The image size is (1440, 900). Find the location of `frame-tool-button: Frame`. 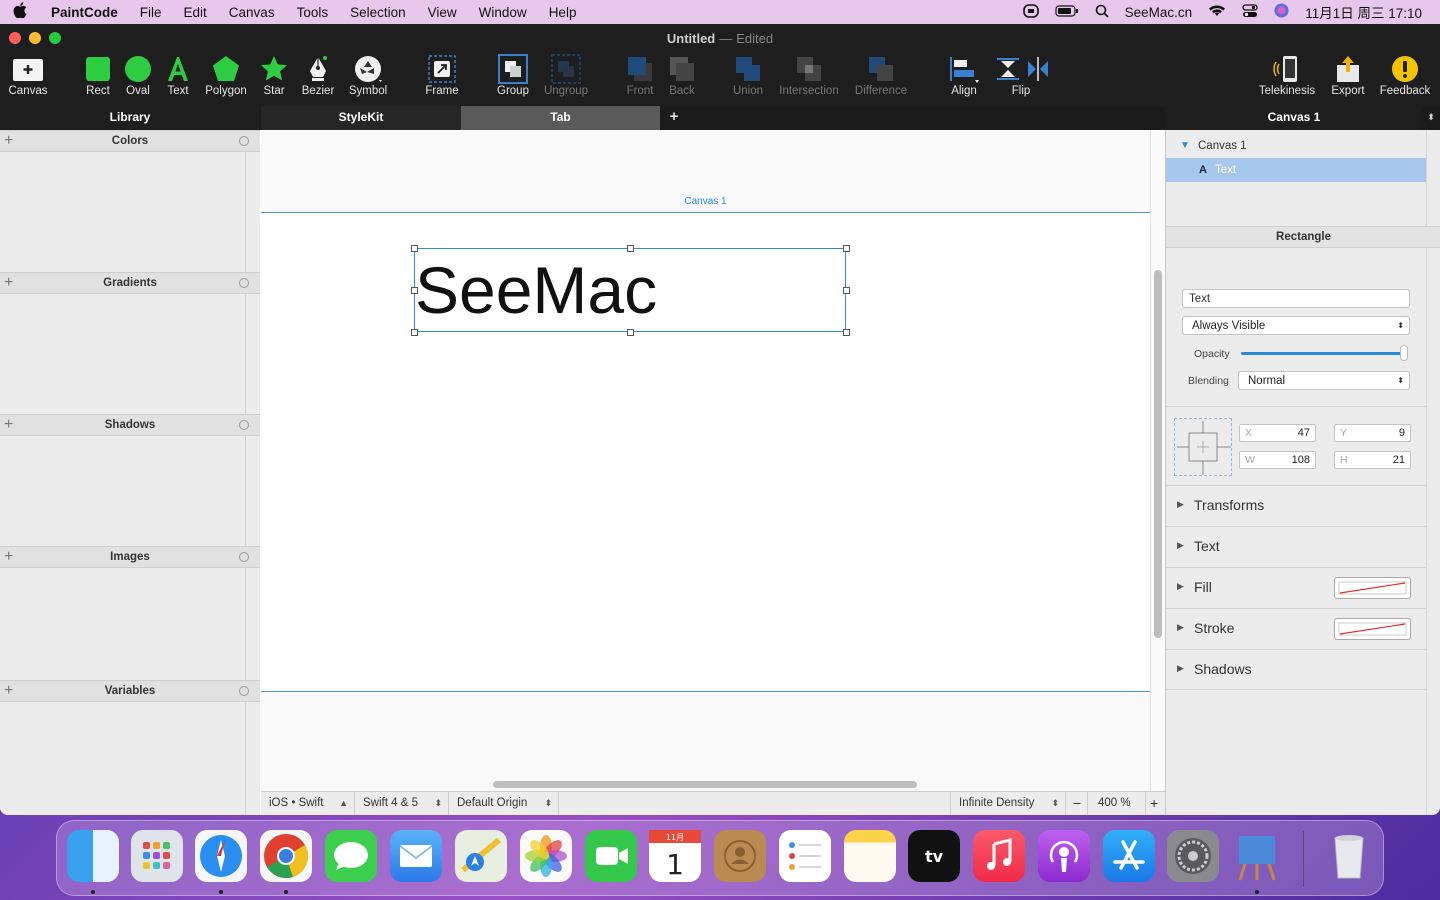

frame-tool-button: Frame is located at coordinates (442, 74).